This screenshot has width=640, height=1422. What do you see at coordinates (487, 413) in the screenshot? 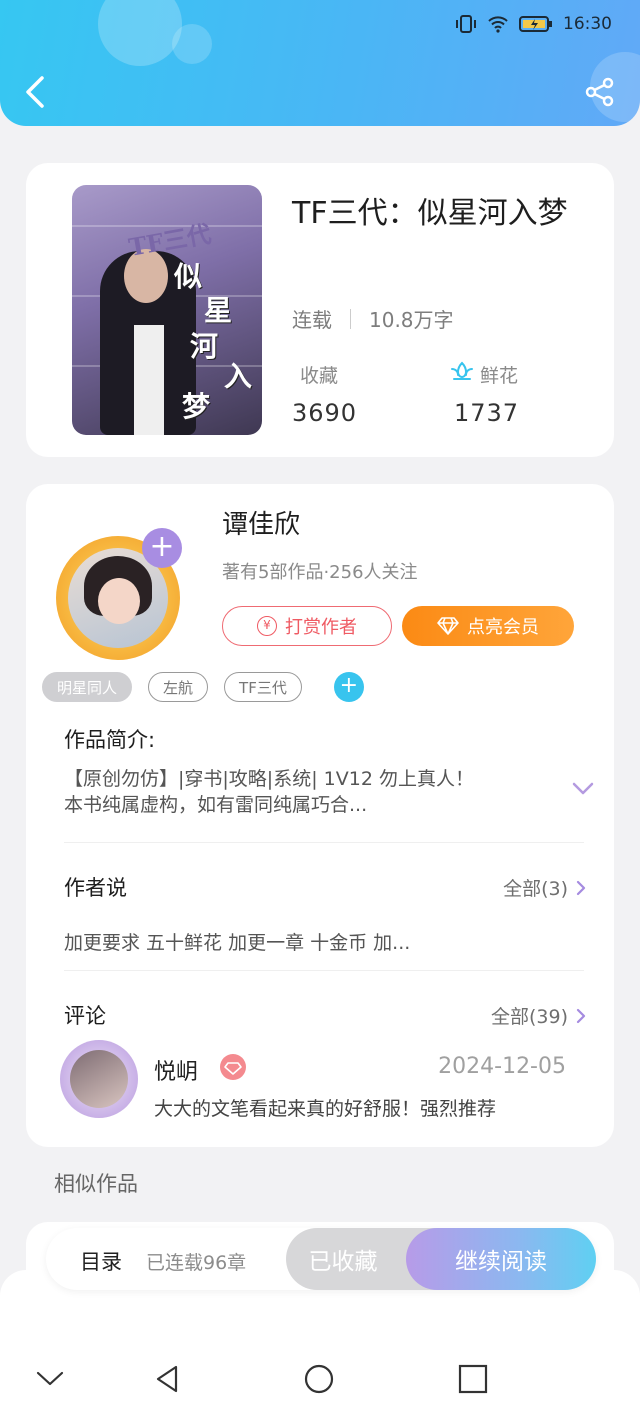
I see `flower-count: 1737` at bounding box center [487, 413].